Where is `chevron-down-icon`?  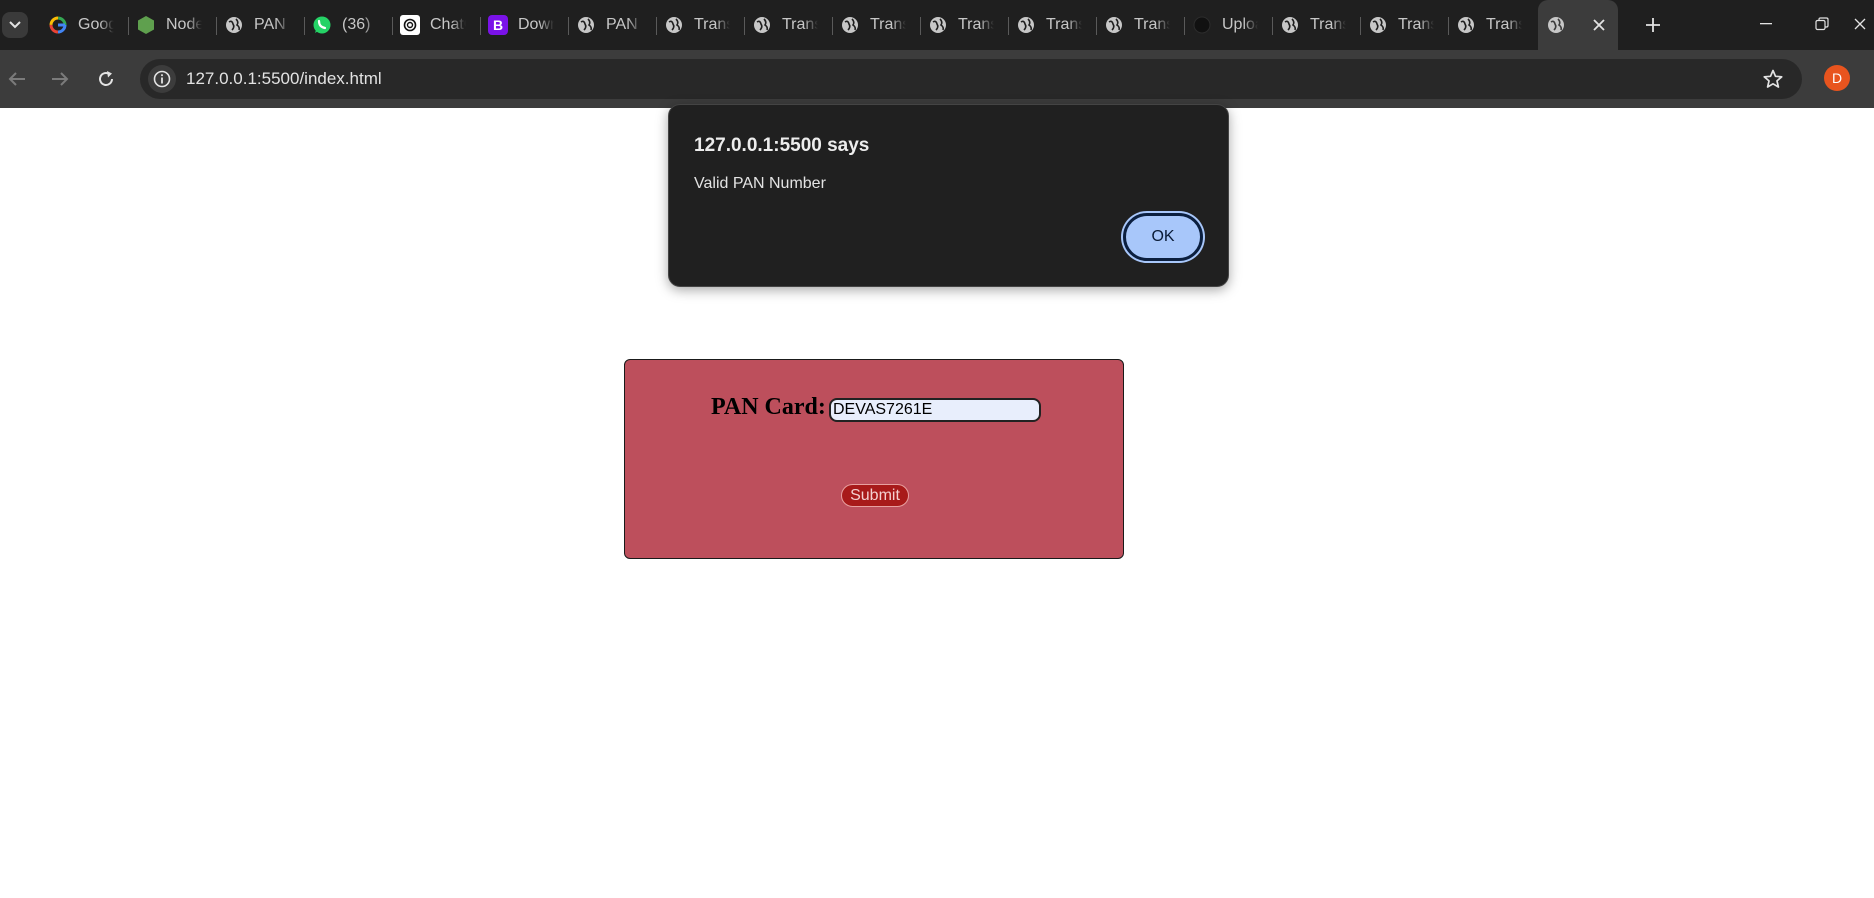 chevron-down-icon is located at coordinates (15, 25).